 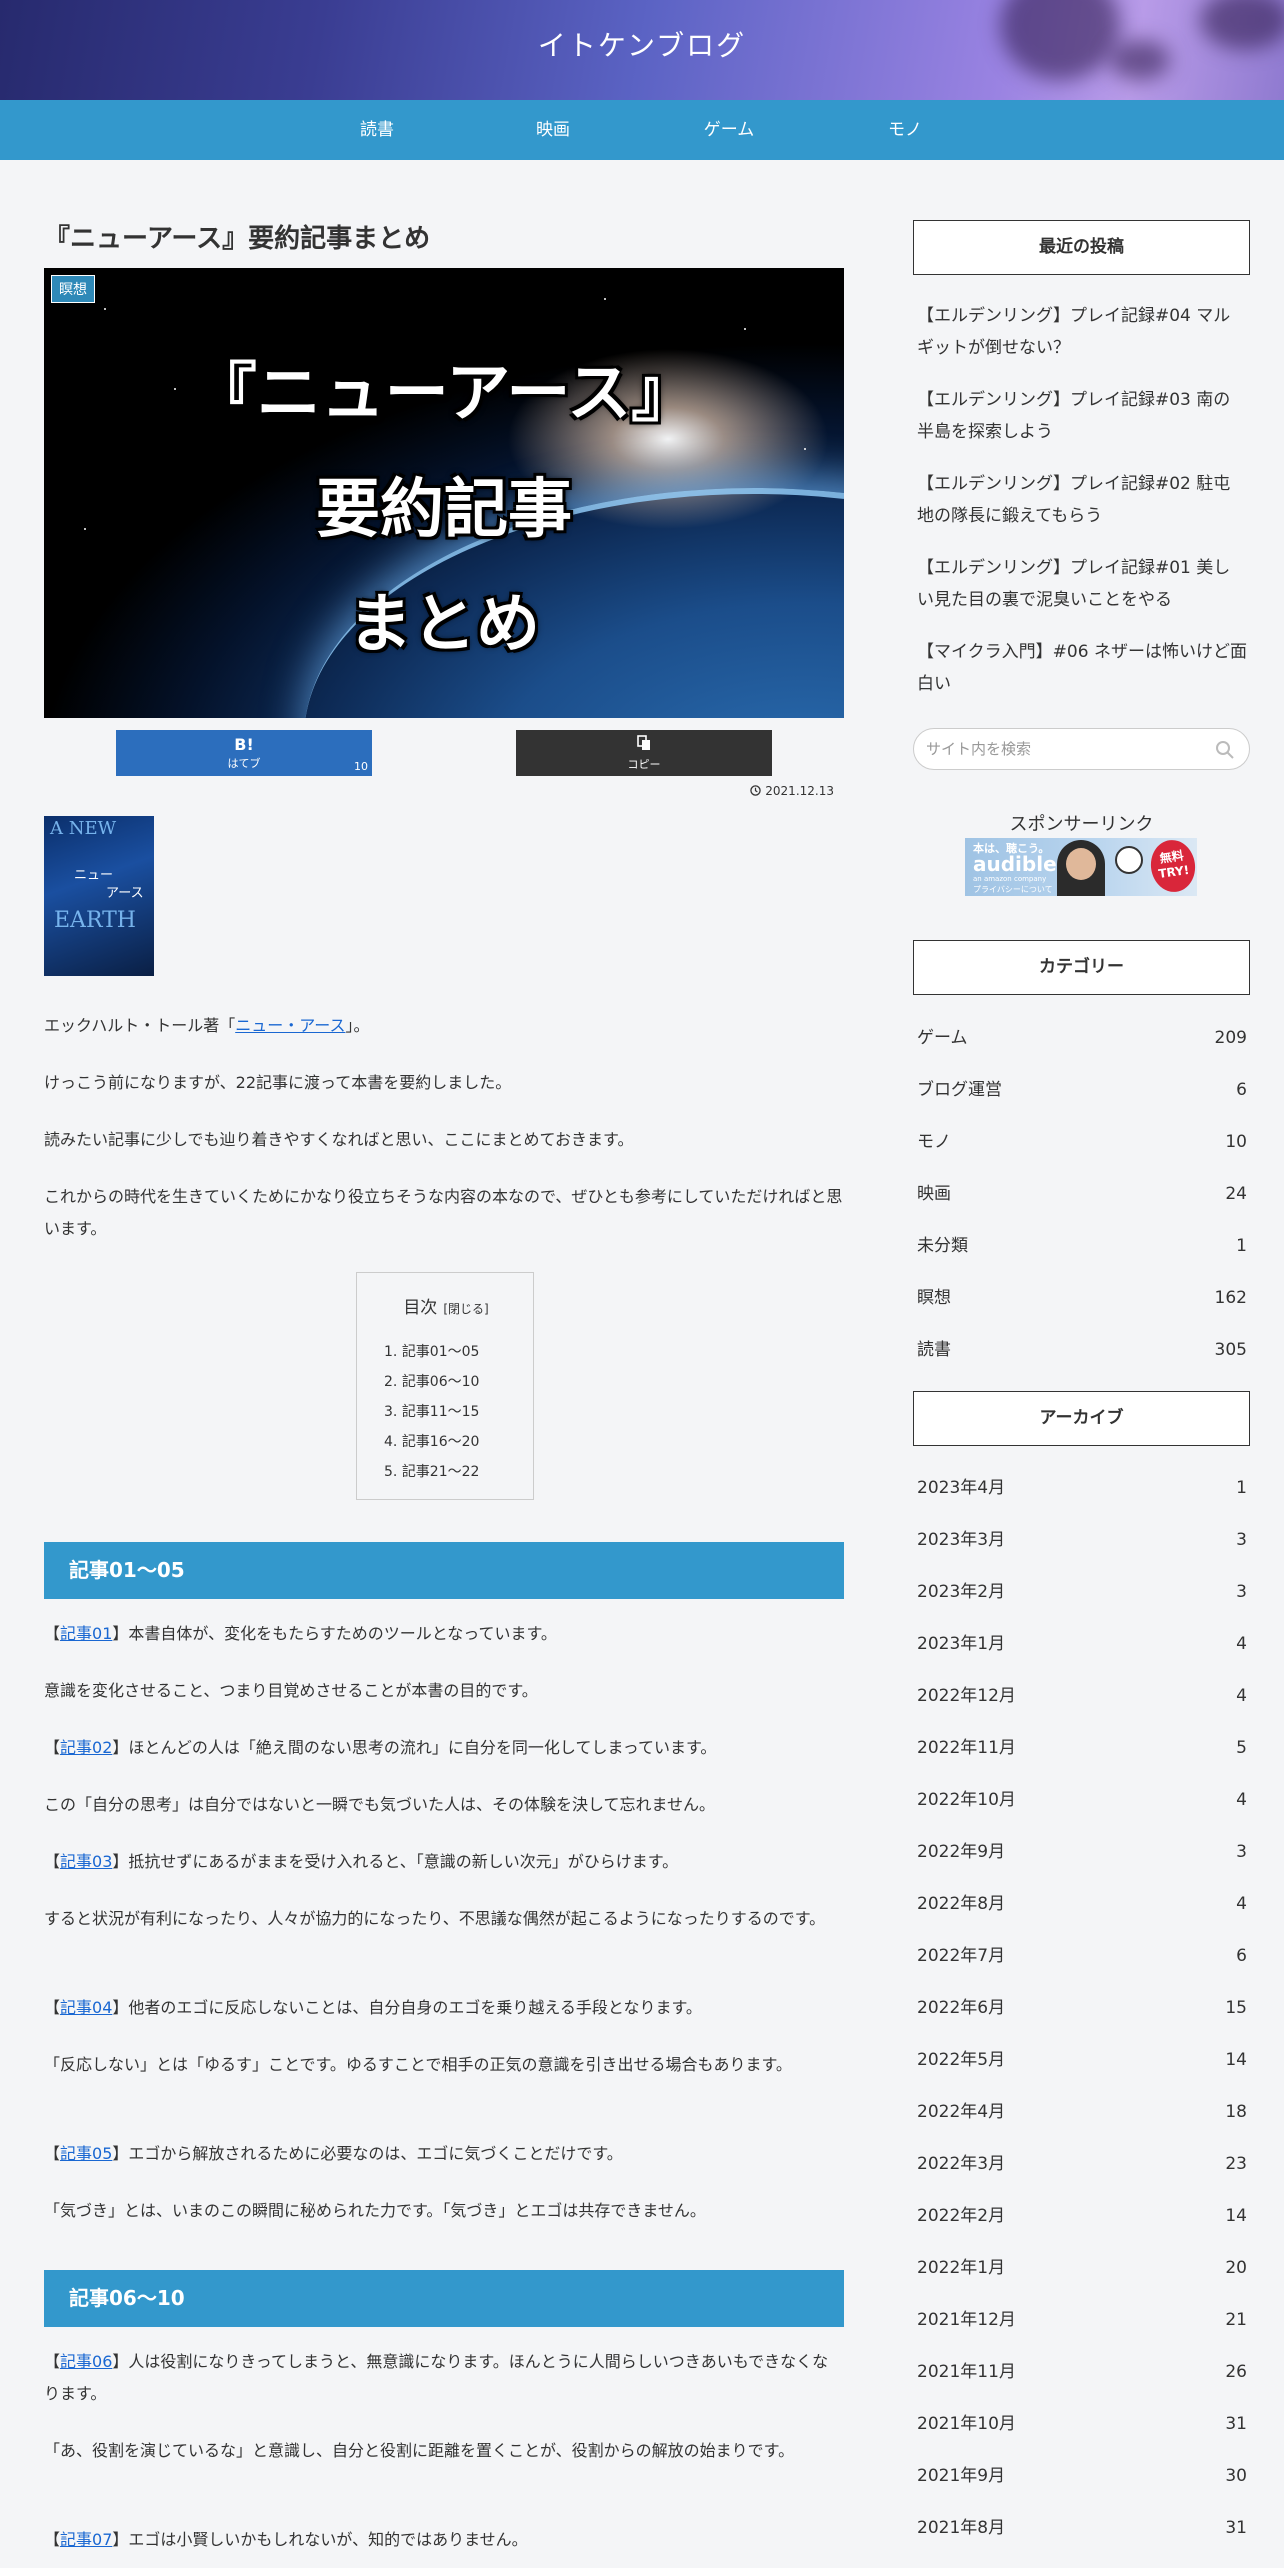 I want to click on archive-item-count: 5, so click(x=1241, y=1748).